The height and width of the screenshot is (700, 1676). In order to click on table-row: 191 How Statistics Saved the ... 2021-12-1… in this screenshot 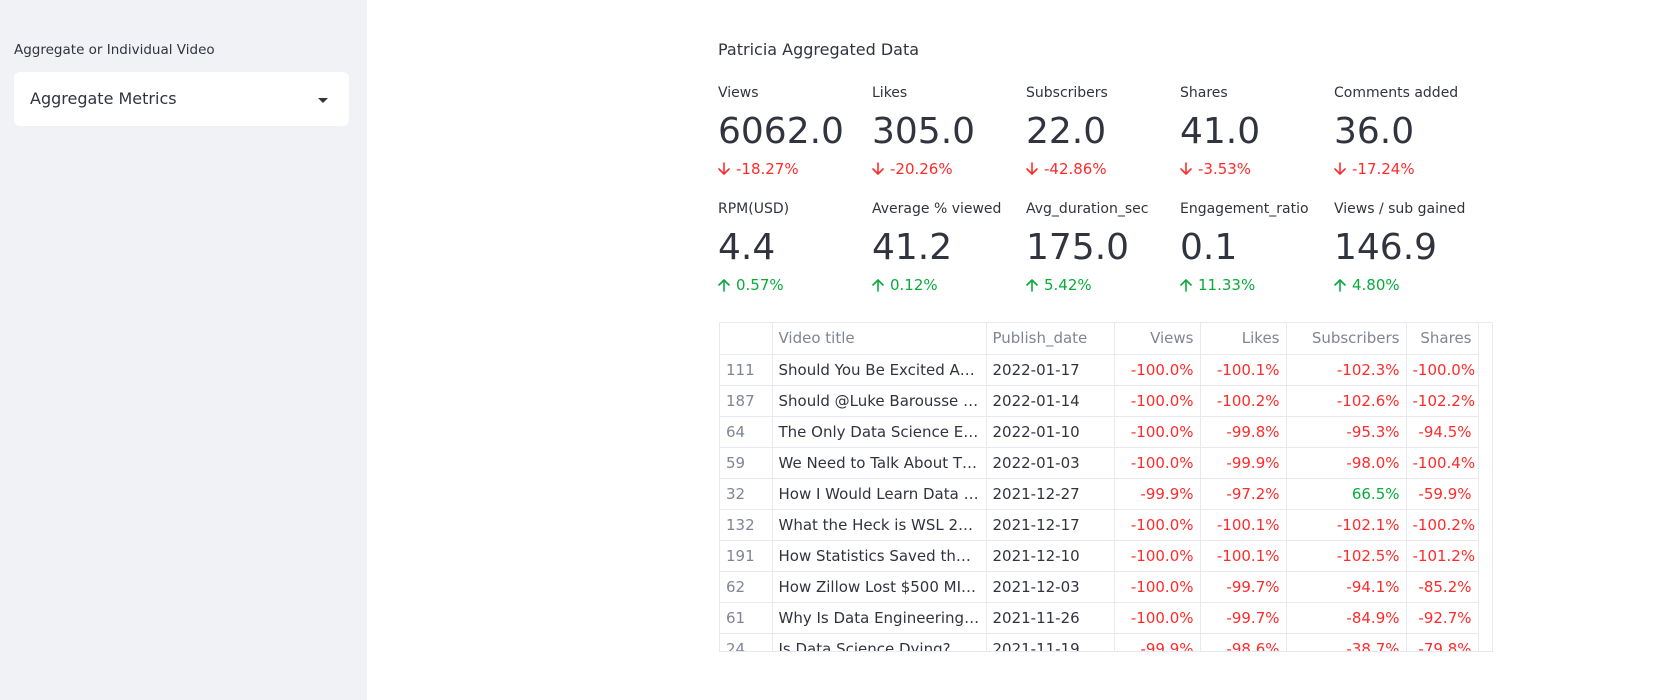, I will do `click(1099, 556)`.